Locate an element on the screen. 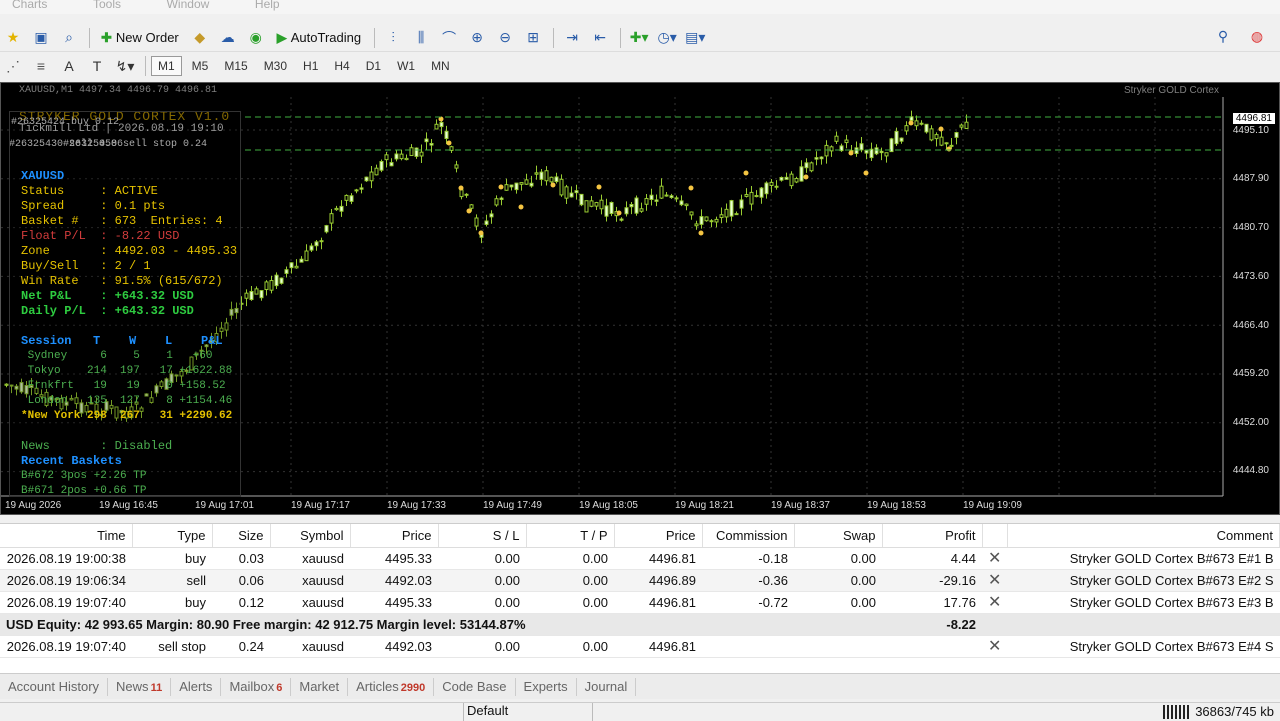 The width and height of the screenshot is (1280, 721). column-header: Type is located at coordinates (172, 536).